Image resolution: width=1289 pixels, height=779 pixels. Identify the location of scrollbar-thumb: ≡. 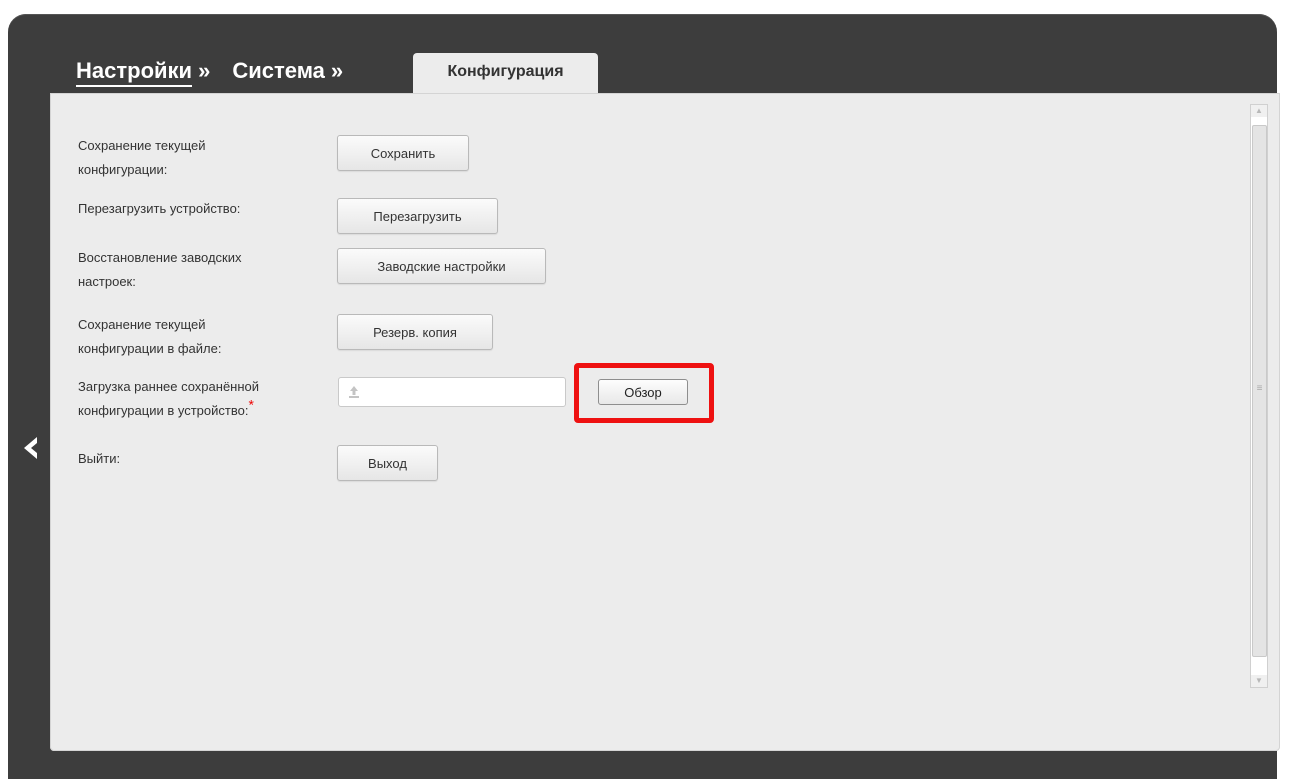
(1259, 391).